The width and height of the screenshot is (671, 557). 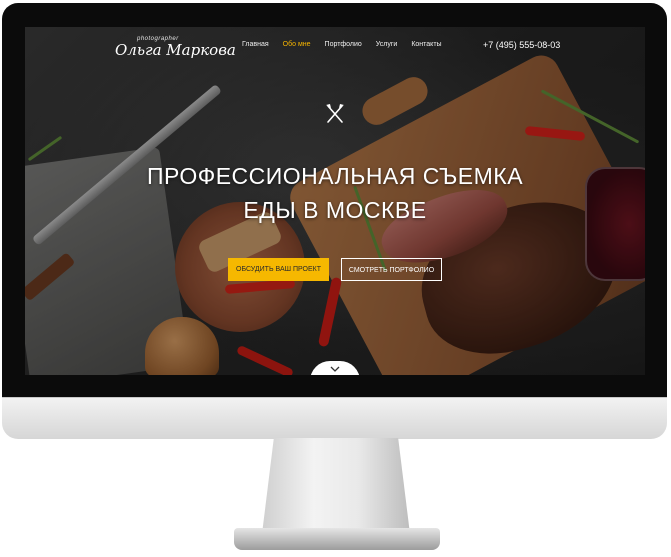 What do you see at coordinates (297, 44) in the screenshot?
I see `nav-item-about: Обо мне` at bounding box center [297, 44].